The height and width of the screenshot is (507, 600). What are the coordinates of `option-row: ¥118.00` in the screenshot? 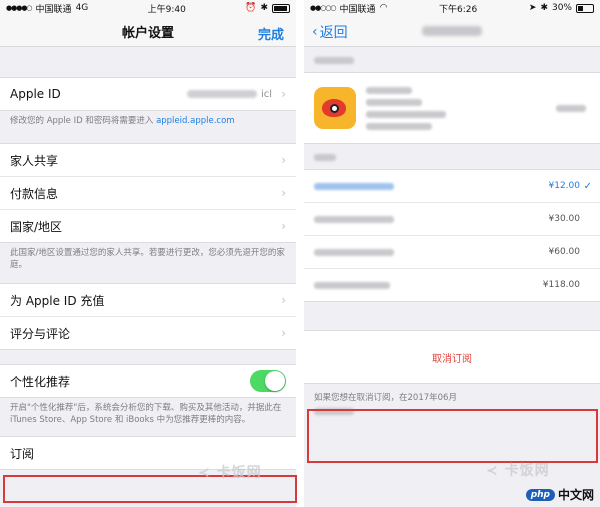 It's located at (452, 285).